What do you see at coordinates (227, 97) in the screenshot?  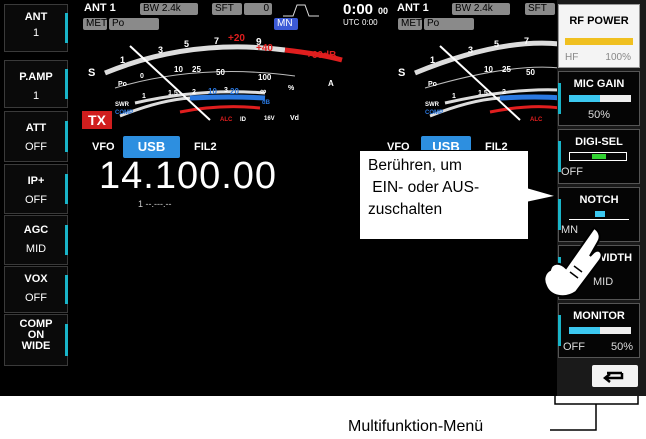 I see `comp-arc-blue` at bounding box center [227, 97].